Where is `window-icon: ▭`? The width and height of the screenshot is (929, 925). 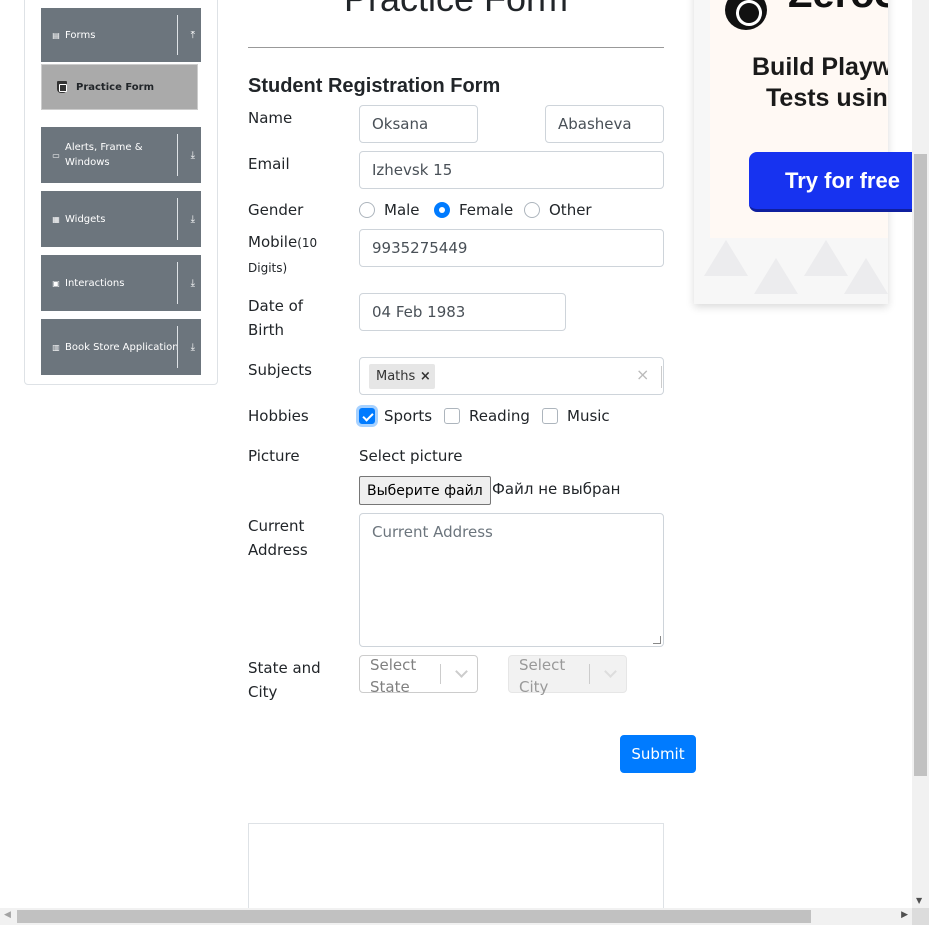 window-icon: ▭ is located at coordinates (56, 155).